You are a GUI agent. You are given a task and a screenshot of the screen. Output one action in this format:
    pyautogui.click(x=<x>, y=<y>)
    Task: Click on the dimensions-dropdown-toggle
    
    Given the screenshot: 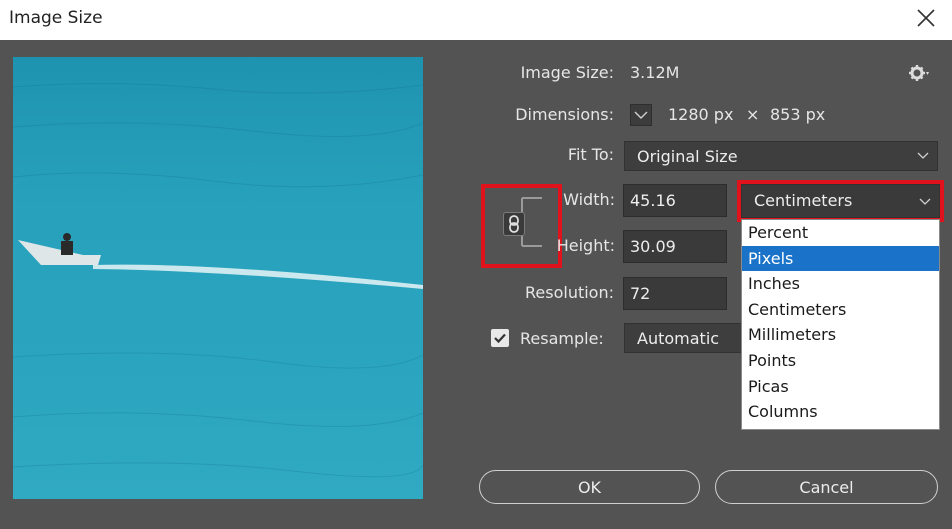 What is the action you would take?
    pyautogui.click(x=641, y=115)
    